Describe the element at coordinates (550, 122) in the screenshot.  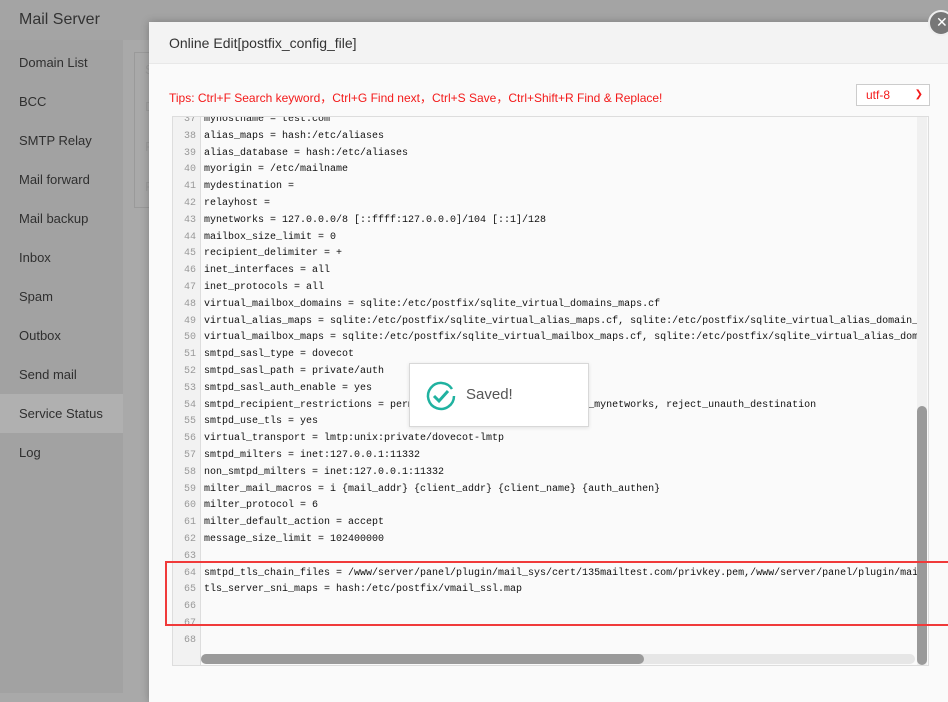
I see `code-line: 37 myhostname = test.com` at that location.